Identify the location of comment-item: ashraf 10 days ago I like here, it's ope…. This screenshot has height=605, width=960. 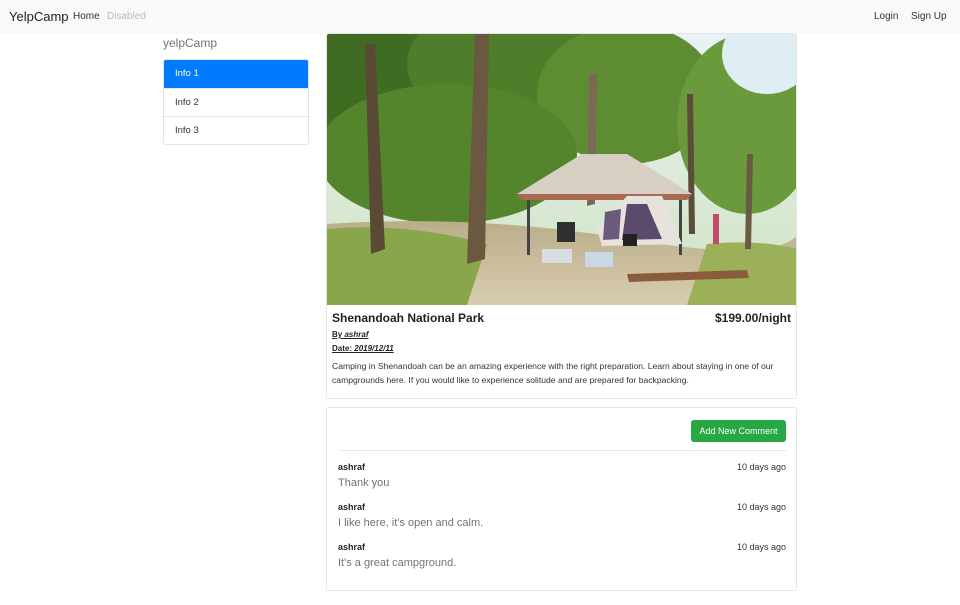
(562, 520).